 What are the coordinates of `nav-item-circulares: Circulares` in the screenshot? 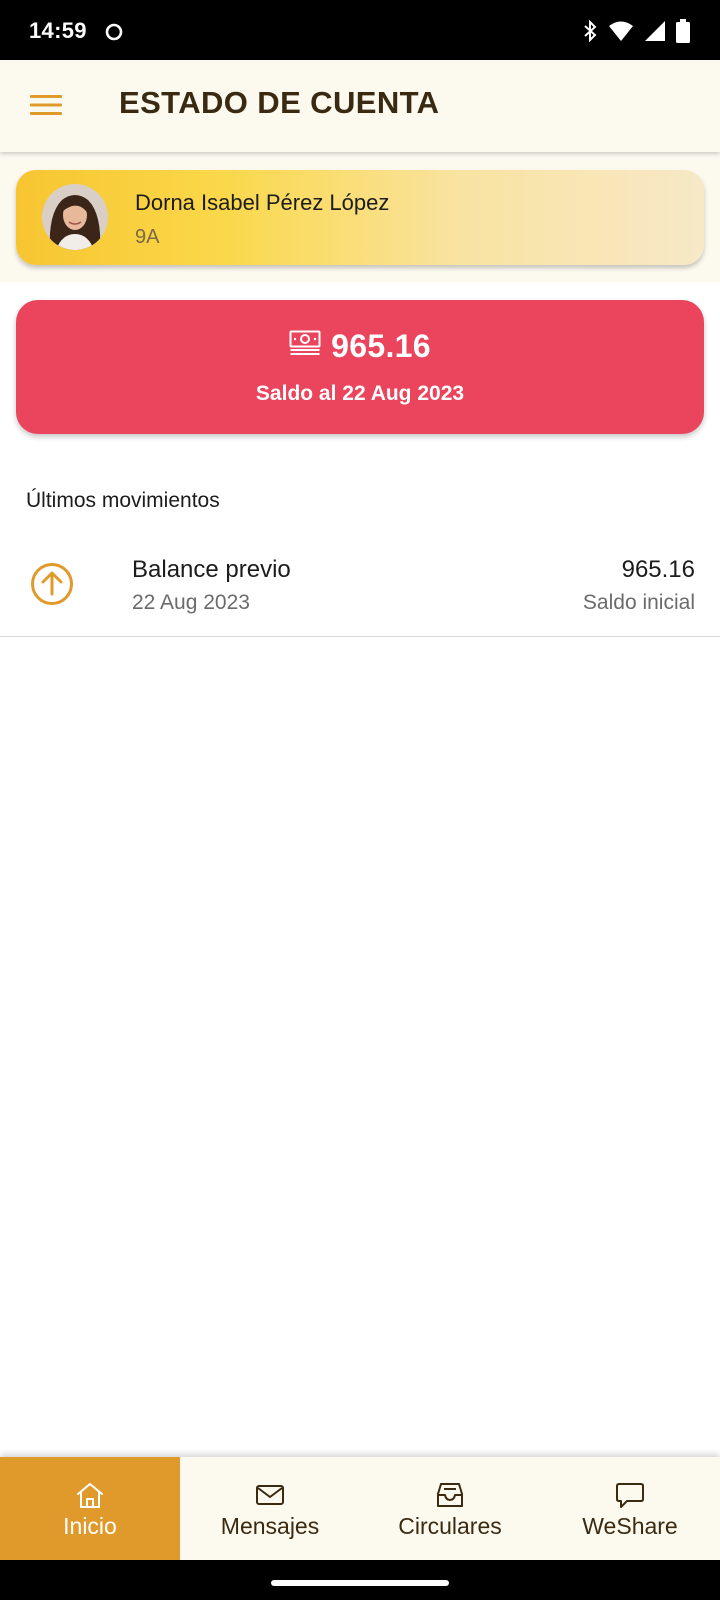 It's located at (450, 1508).